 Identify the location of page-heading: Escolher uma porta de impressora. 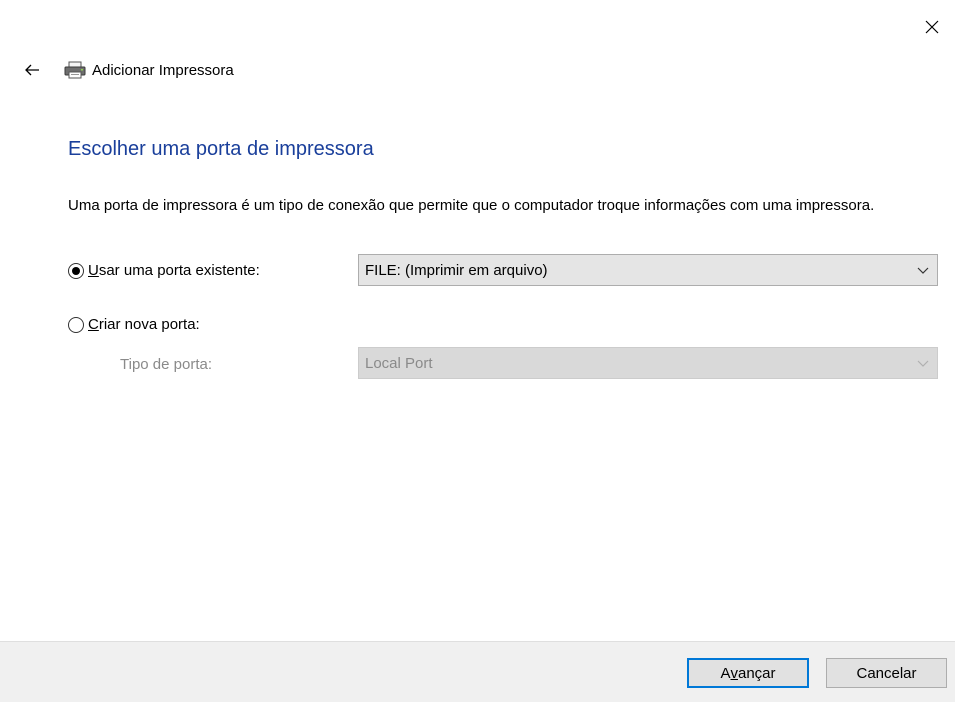
(221, 149).